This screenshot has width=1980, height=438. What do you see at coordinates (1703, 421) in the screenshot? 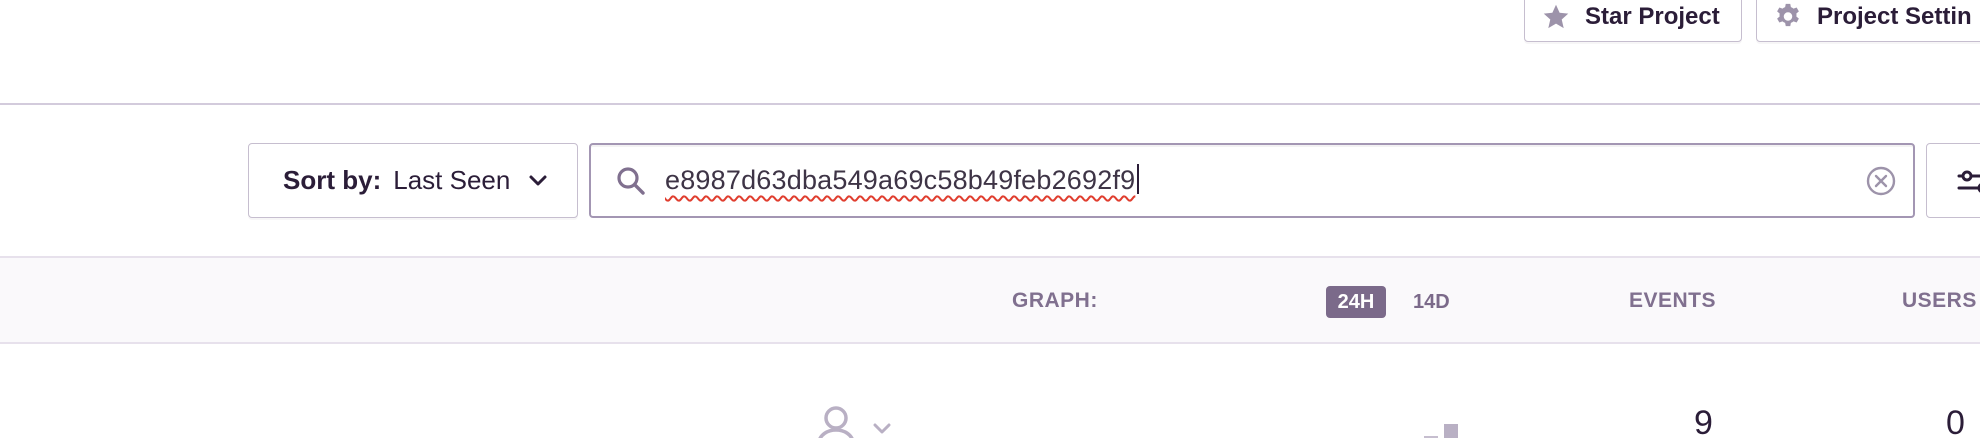
I see `event-count: 9` at bounding box center [1703, 421].